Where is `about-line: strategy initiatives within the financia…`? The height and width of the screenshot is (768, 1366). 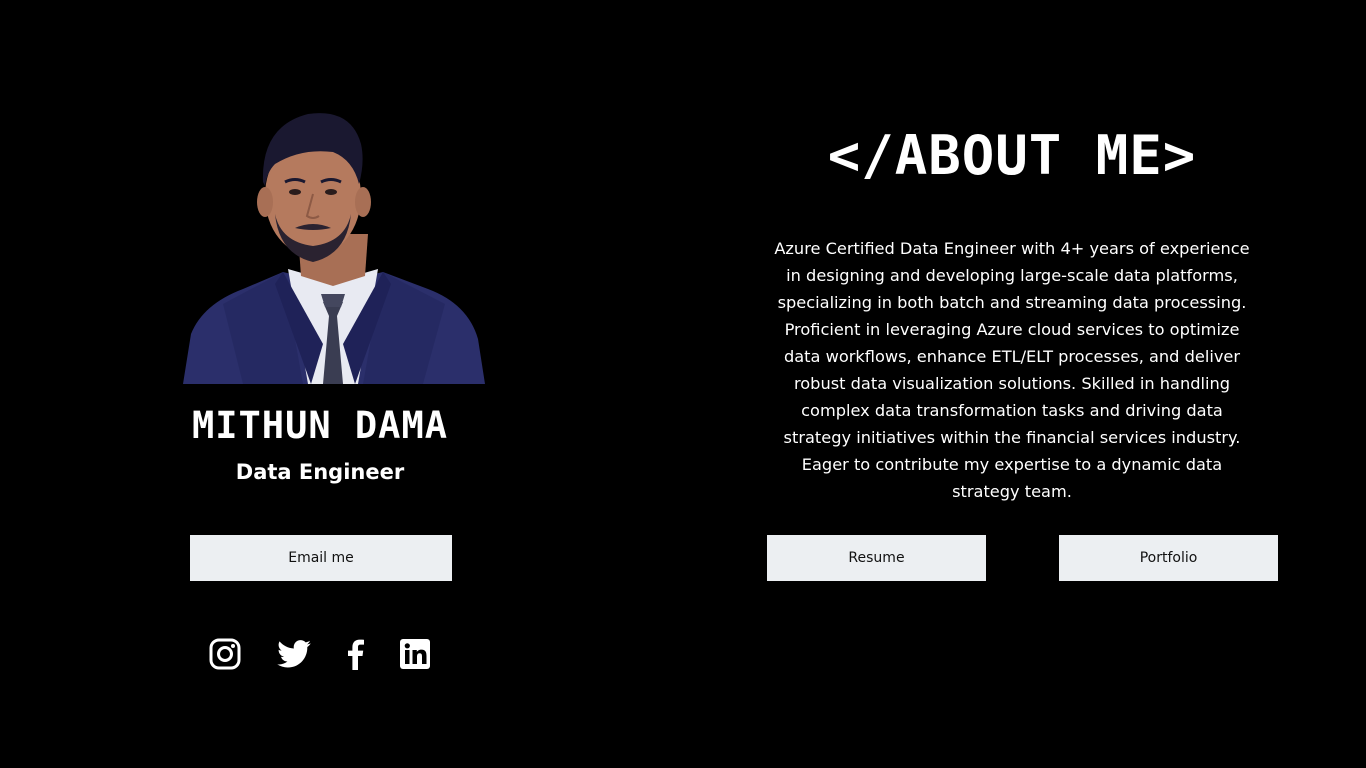 about-line: strategy initiatives within the financia… is located at coordinates (1012, 437).